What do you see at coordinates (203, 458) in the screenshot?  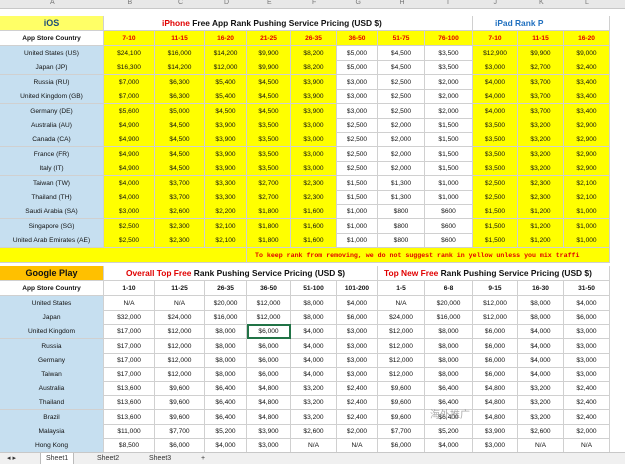 I see `add-sheet-icon: +` at bounding box center [203, 458].